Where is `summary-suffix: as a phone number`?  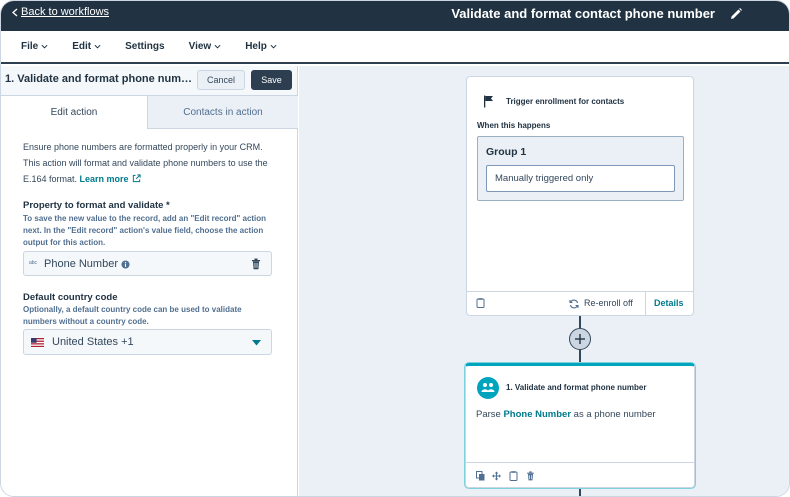 summary-suffix: as a phone number is located at coordinates (613, 414).